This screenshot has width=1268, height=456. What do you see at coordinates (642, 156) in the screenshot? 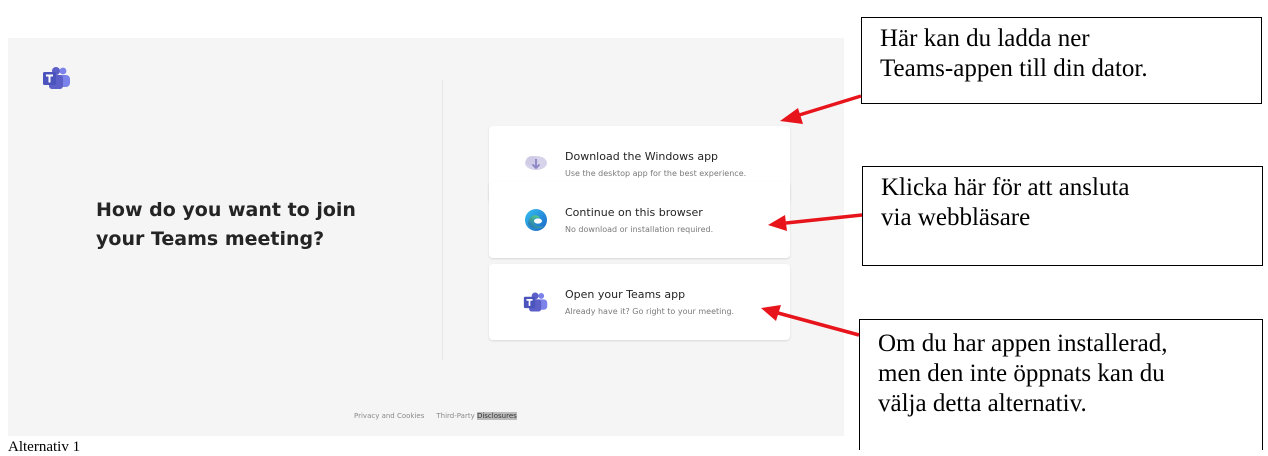
I see `option-title: Download the Windows app` at bounding box center [642, 156].